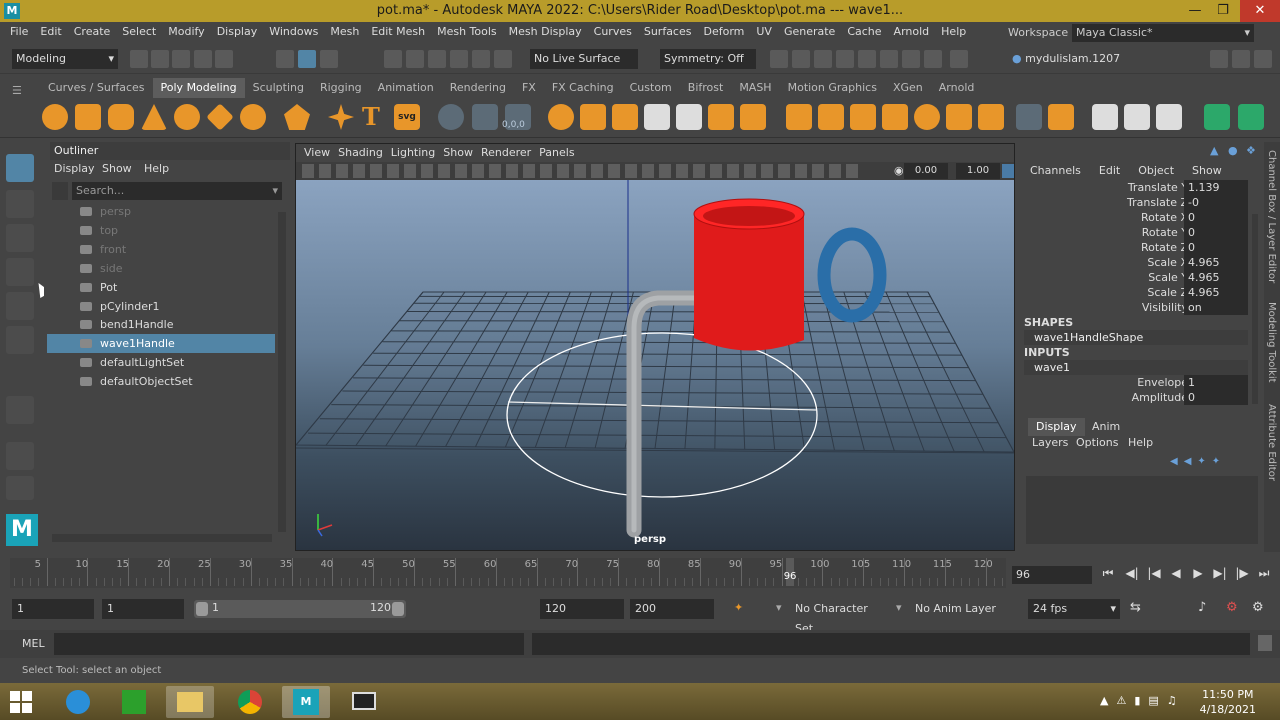  I want to click on shelf-tab-animation: Animation, so click(406, 88).